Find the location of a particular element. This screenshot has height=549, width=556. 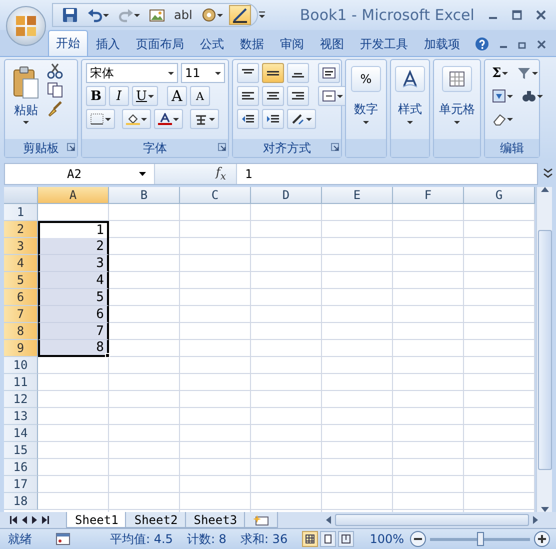

column-header: A is located at coordinates (73, 195).